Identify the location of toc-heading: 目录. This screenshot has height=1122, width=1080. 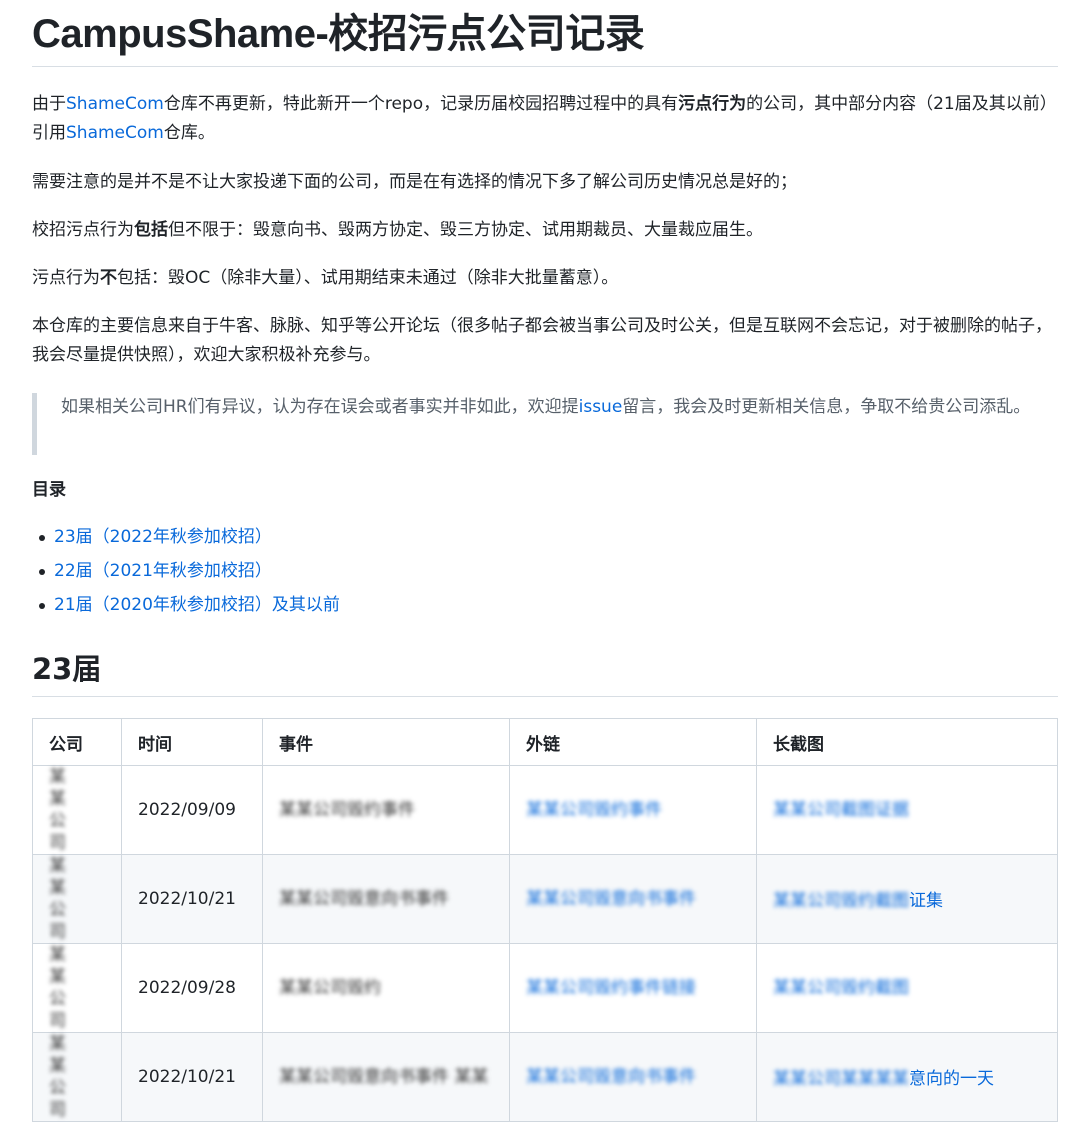
(49, 490).